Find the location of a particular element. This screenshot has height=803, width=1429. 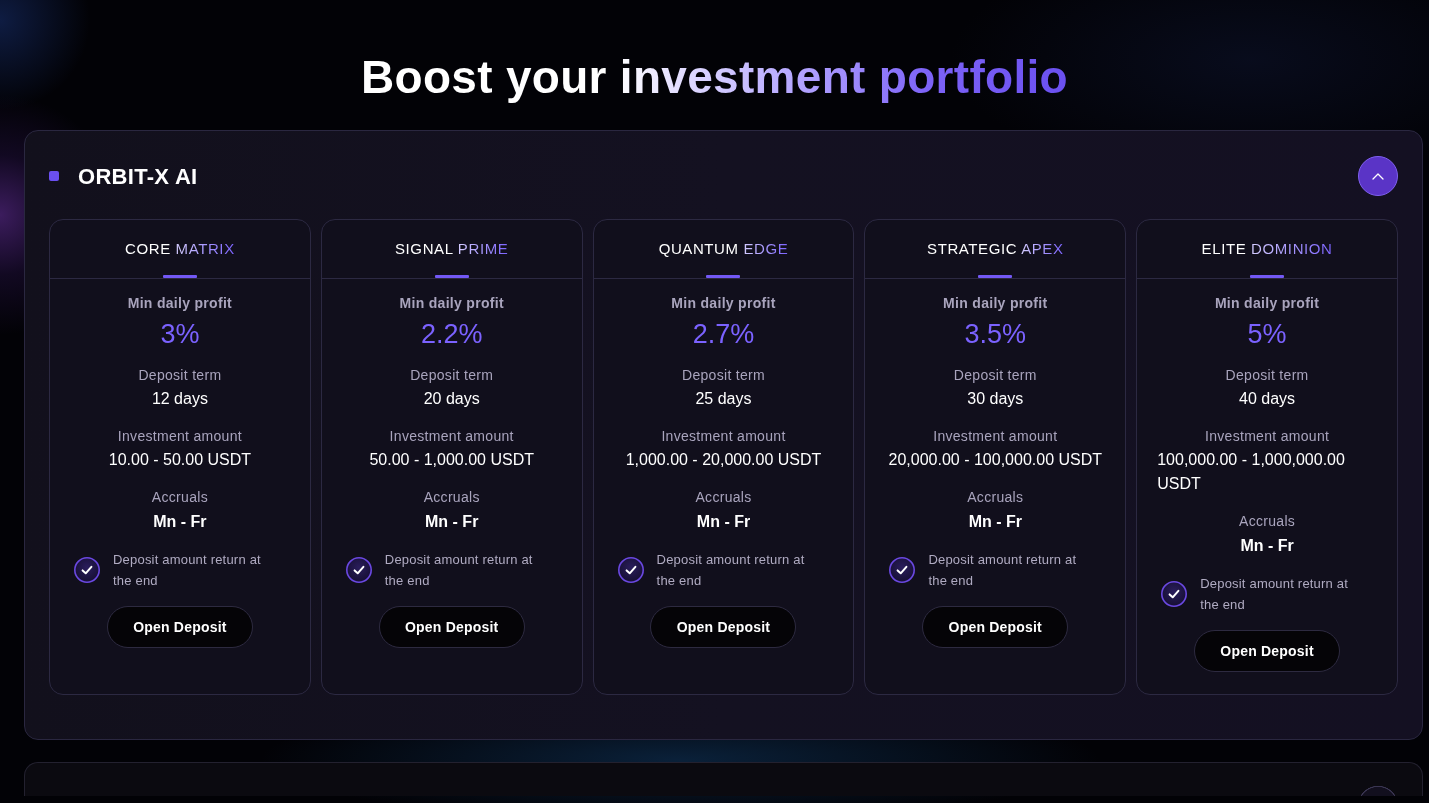

profit-percent: 5% is located at coordinates (1267, 334).